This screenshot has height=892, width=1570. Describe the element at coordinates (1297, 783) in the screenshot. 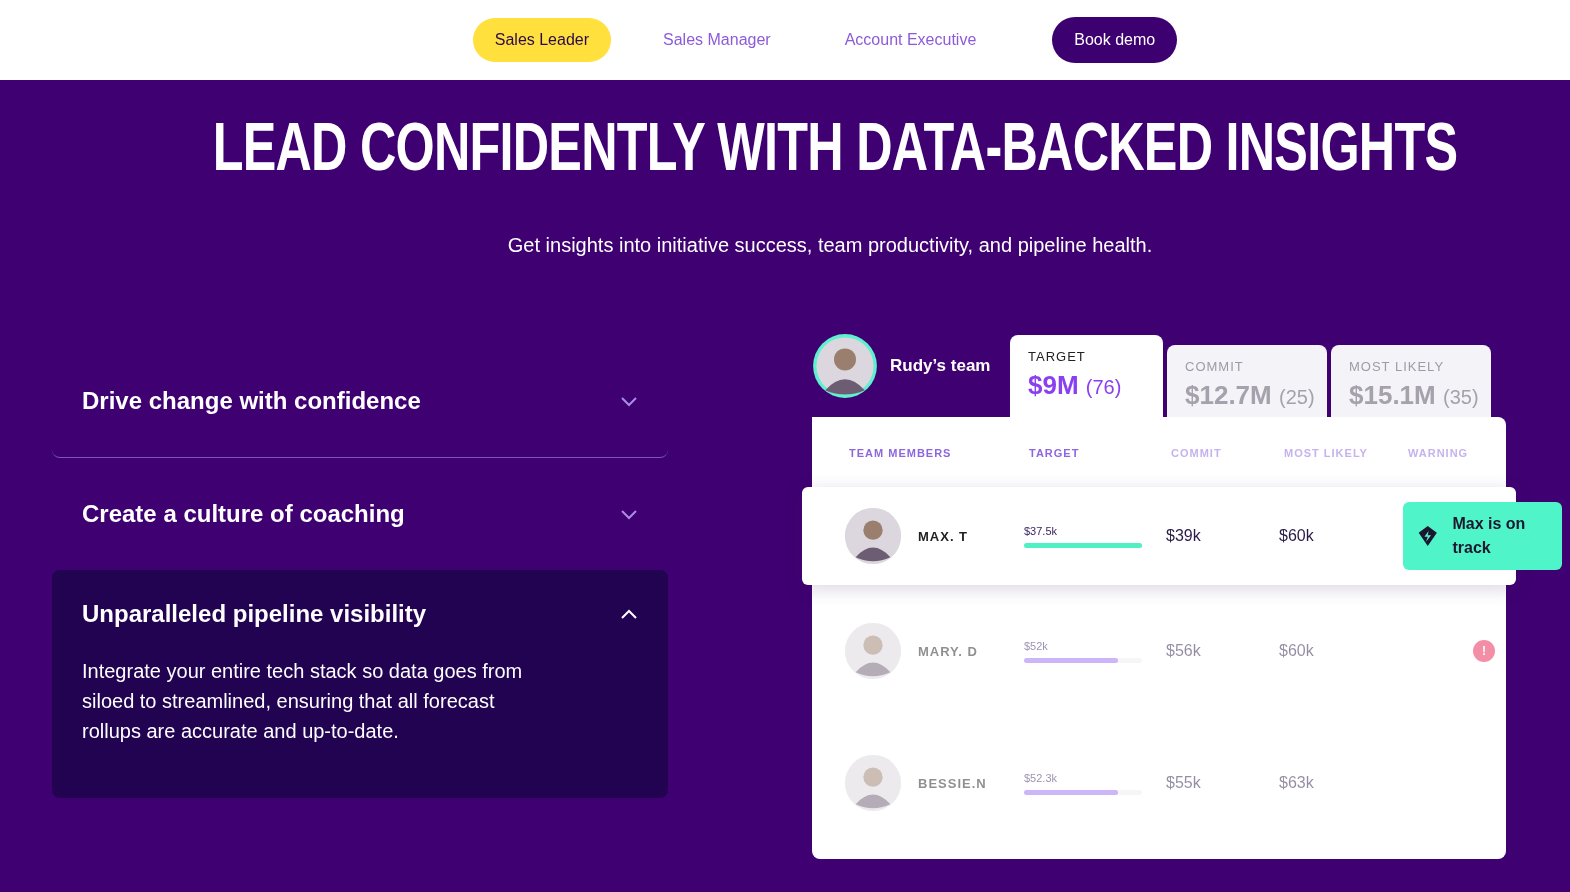

I see `likely-amount: $63k` at that location.